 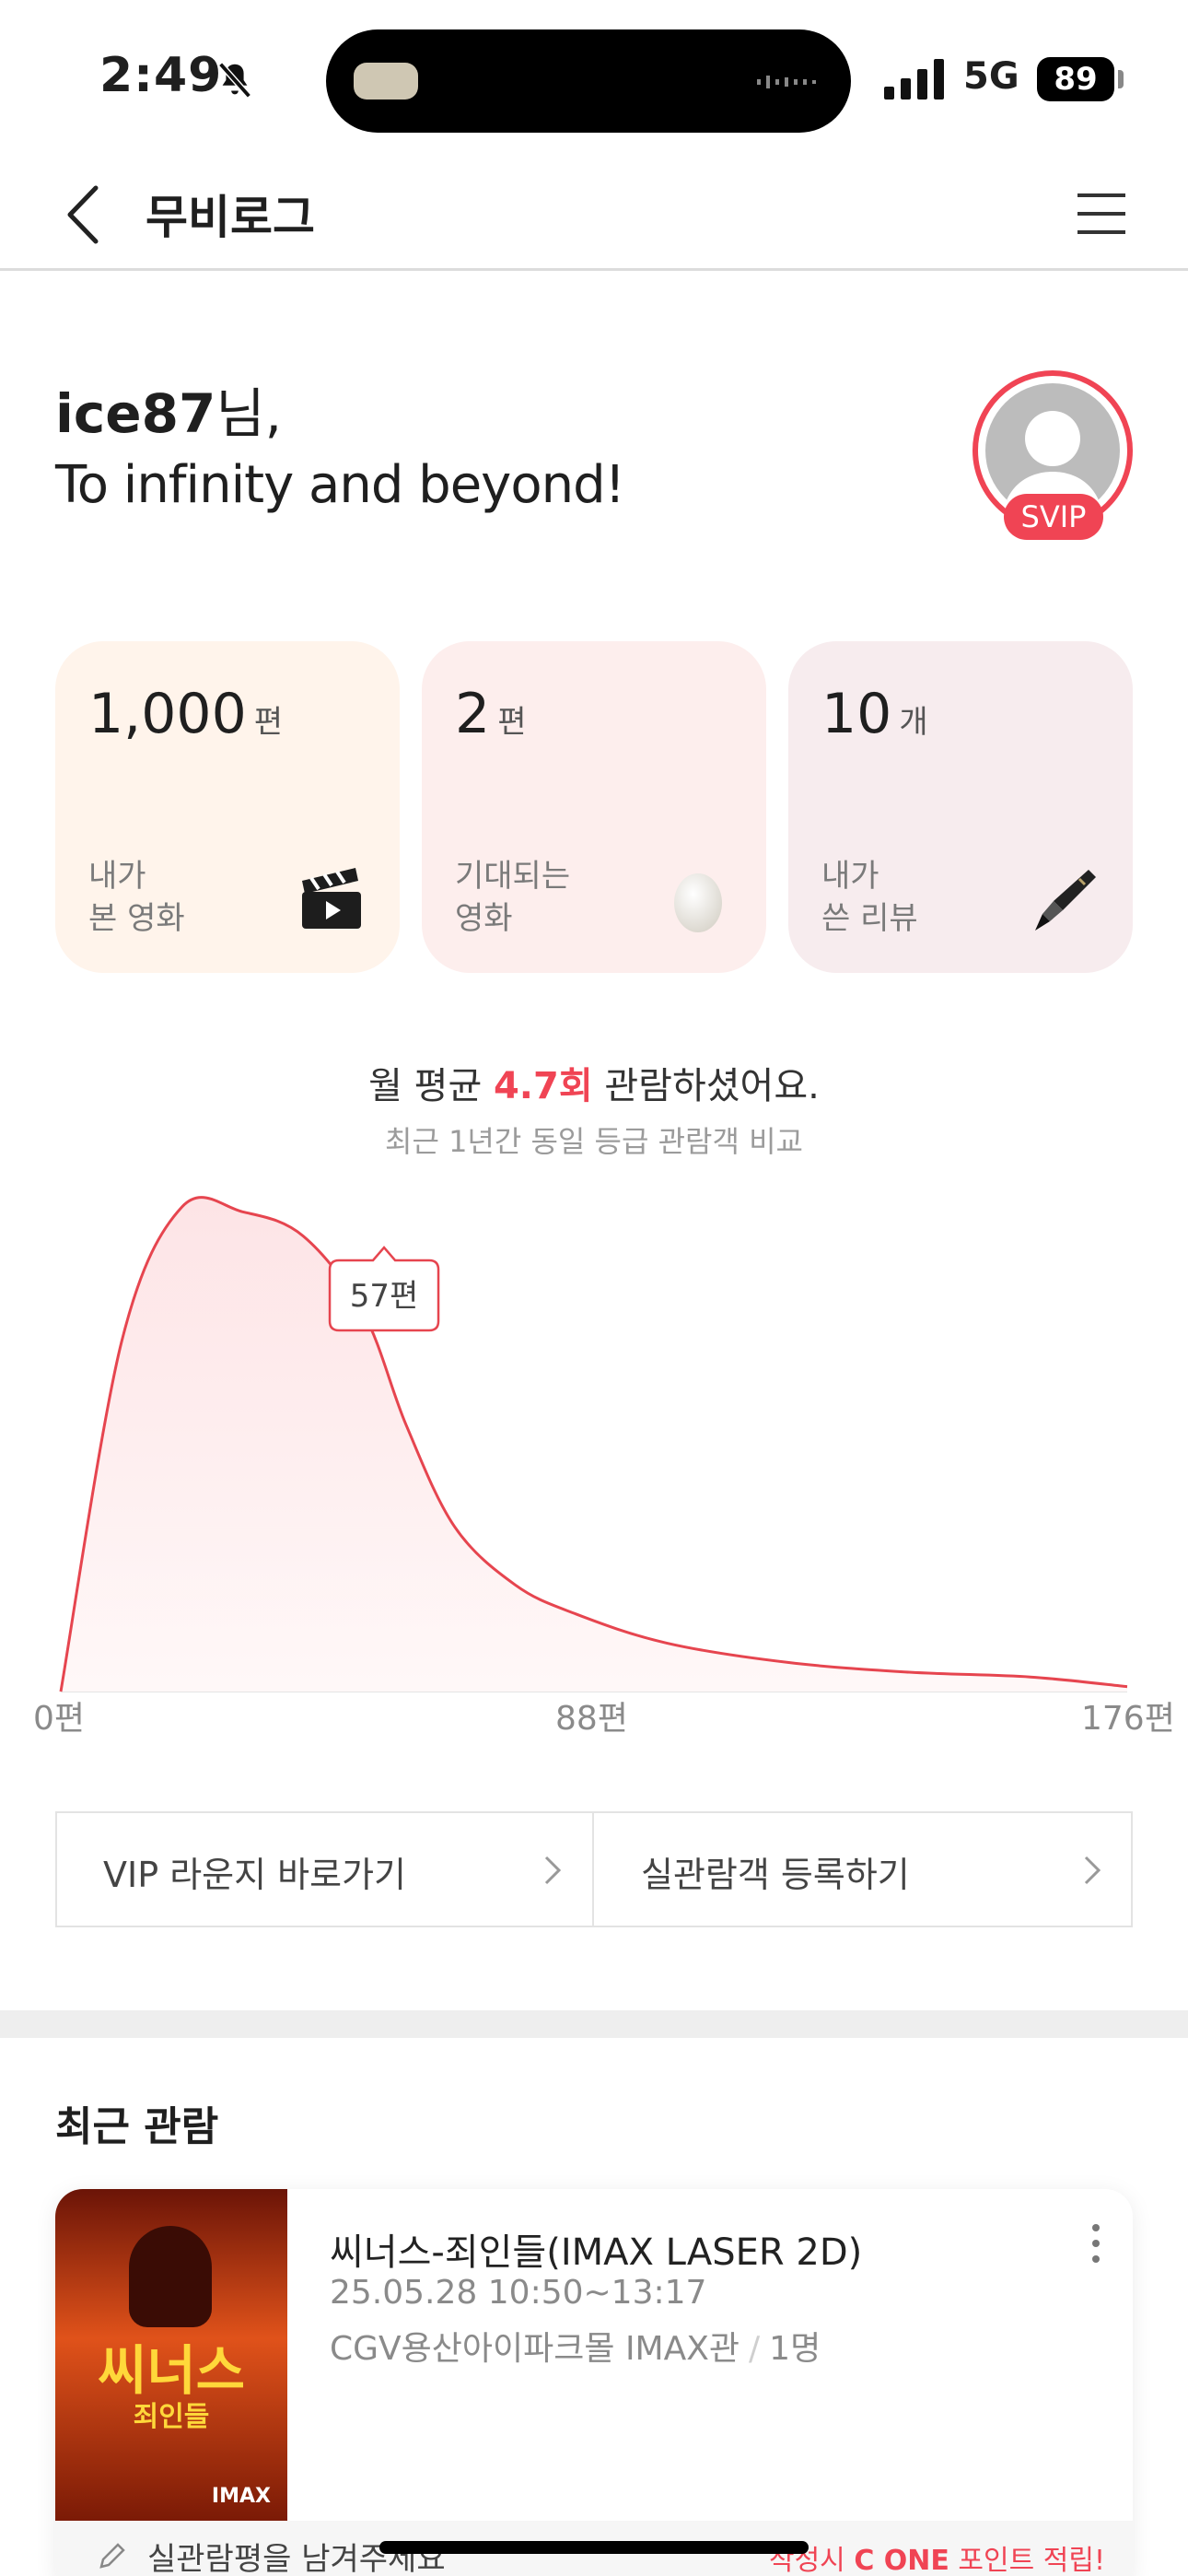 I want to click on movie-poster: 씨너스 죄인들 IMAX, so click(x=171, y=2355).